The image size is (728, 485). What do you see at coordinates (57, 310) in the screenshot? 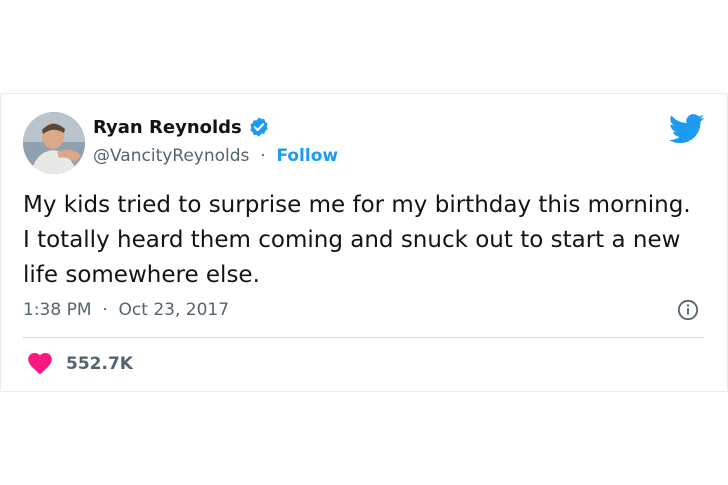
I see `tweet-time: 1:38 PM` at bounding box center [57, 310].